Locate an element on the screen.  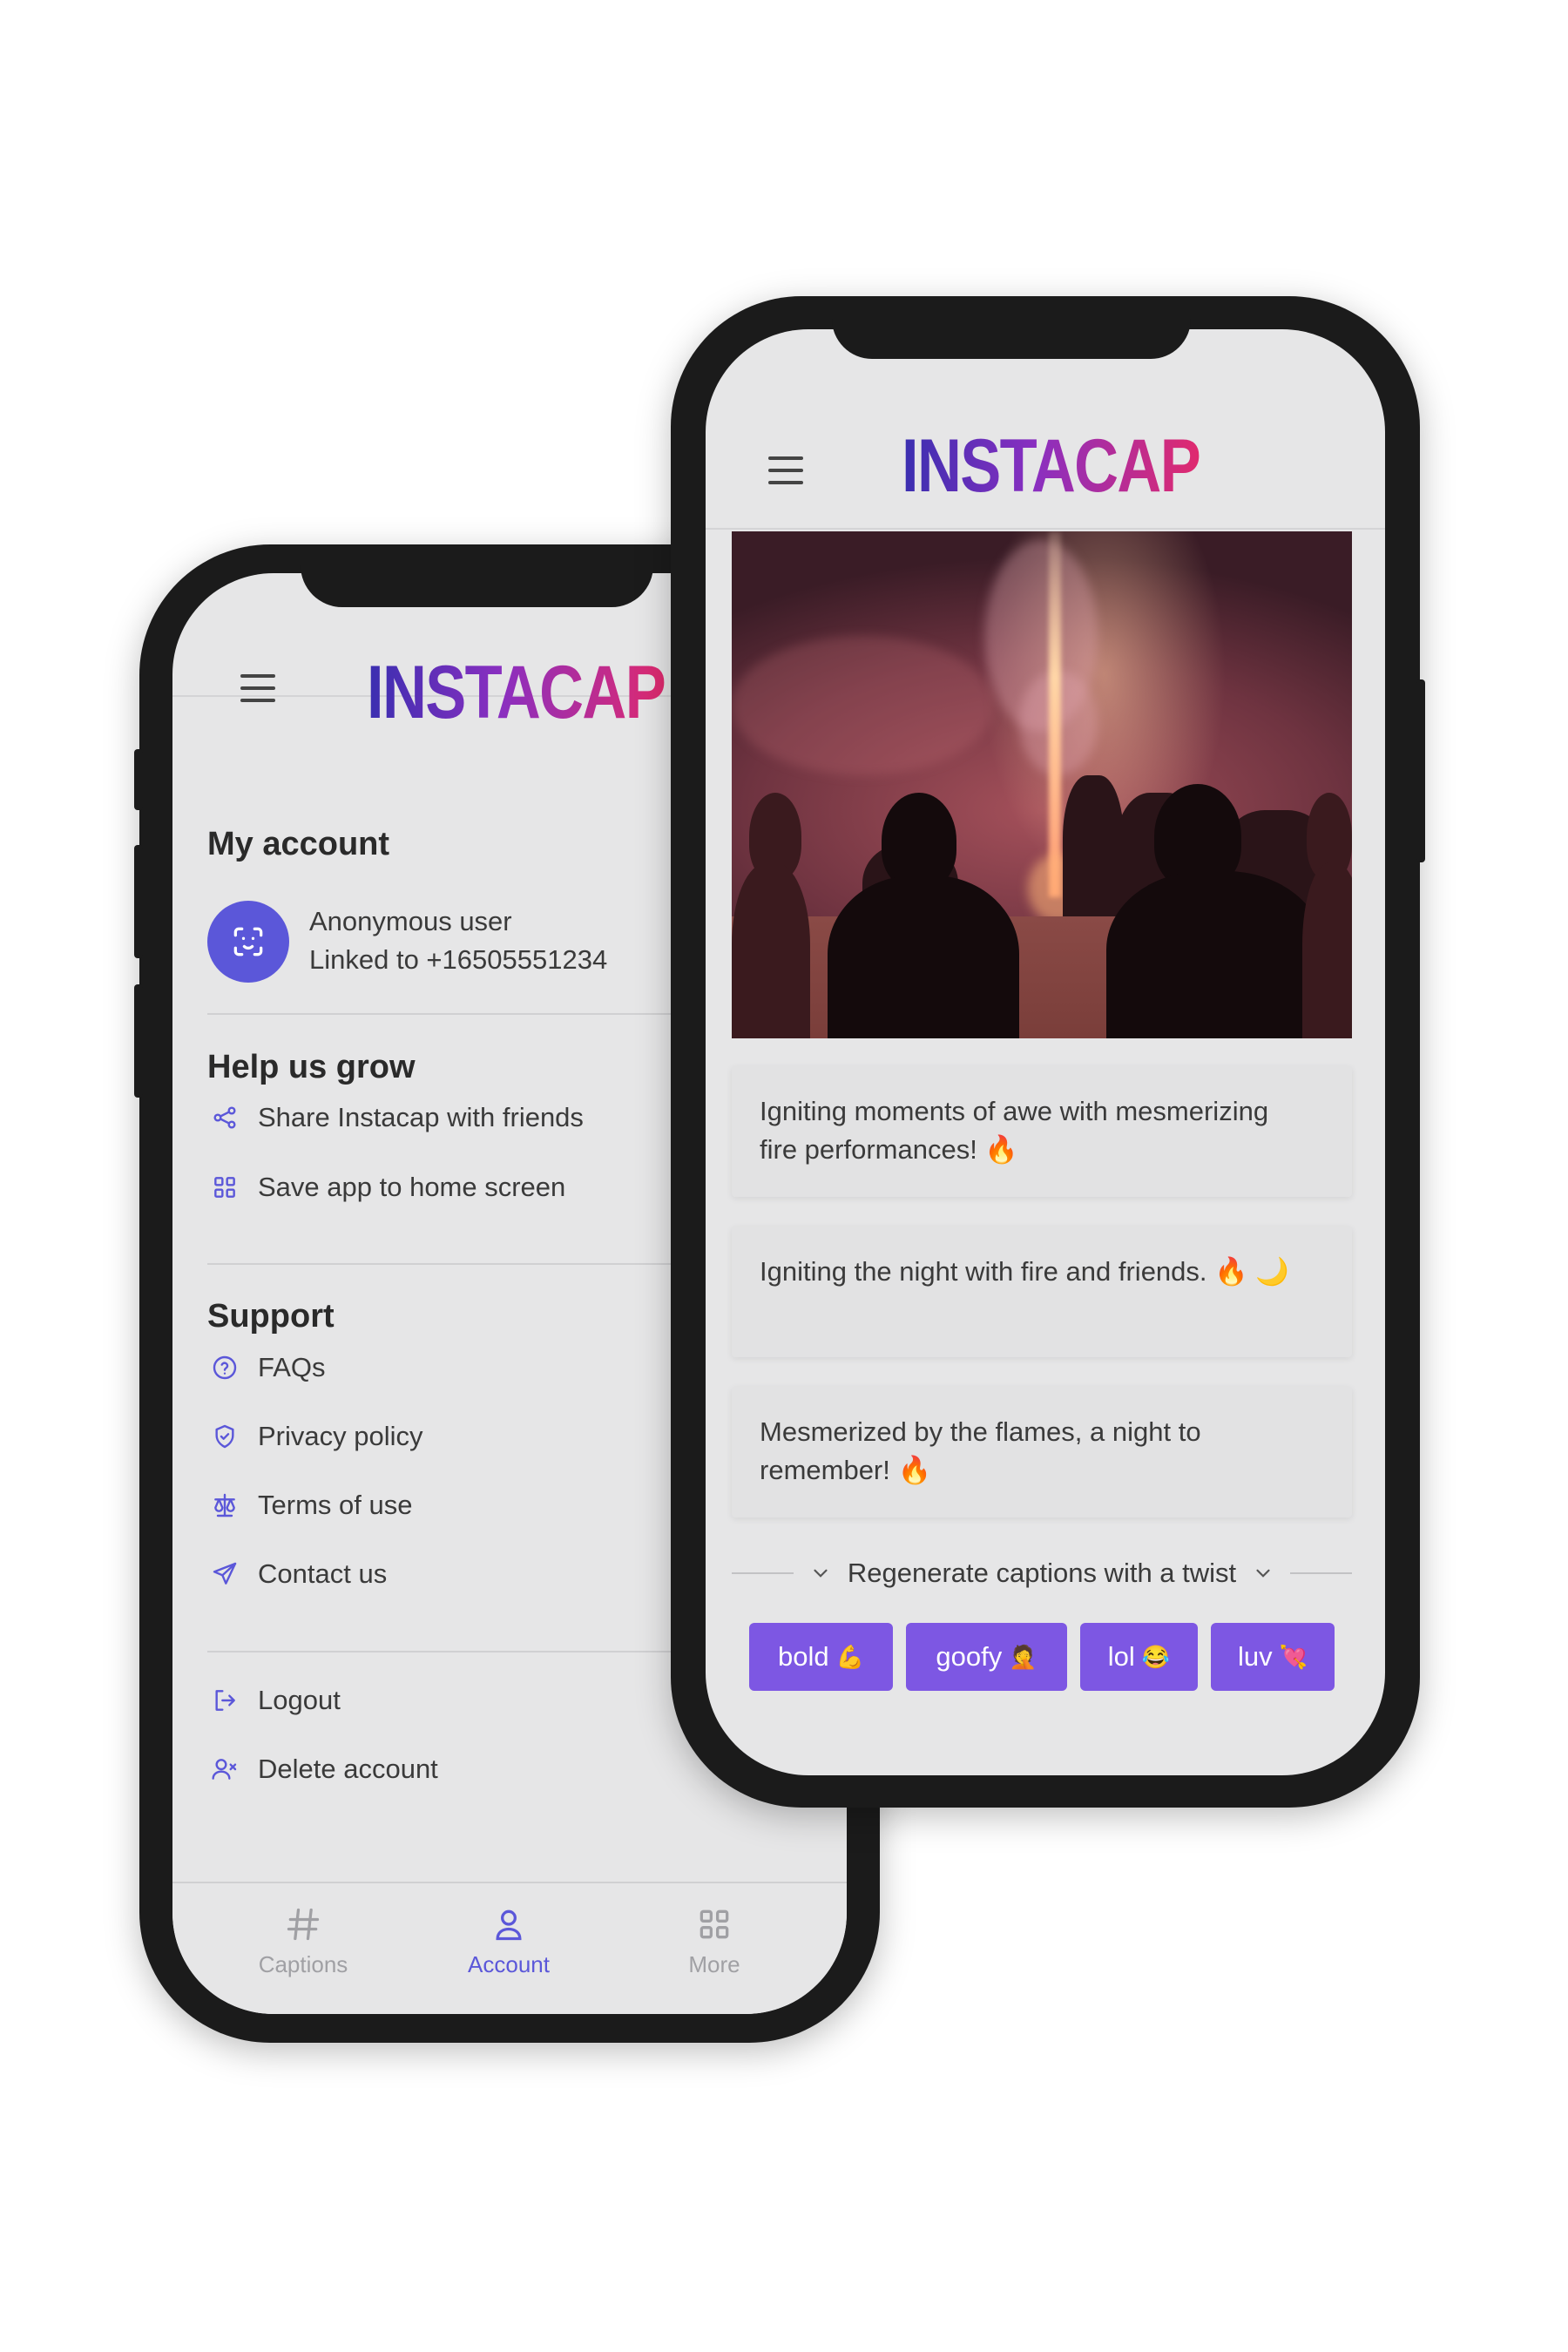
logout-item: Logout is located at coordinates (274, 1700).